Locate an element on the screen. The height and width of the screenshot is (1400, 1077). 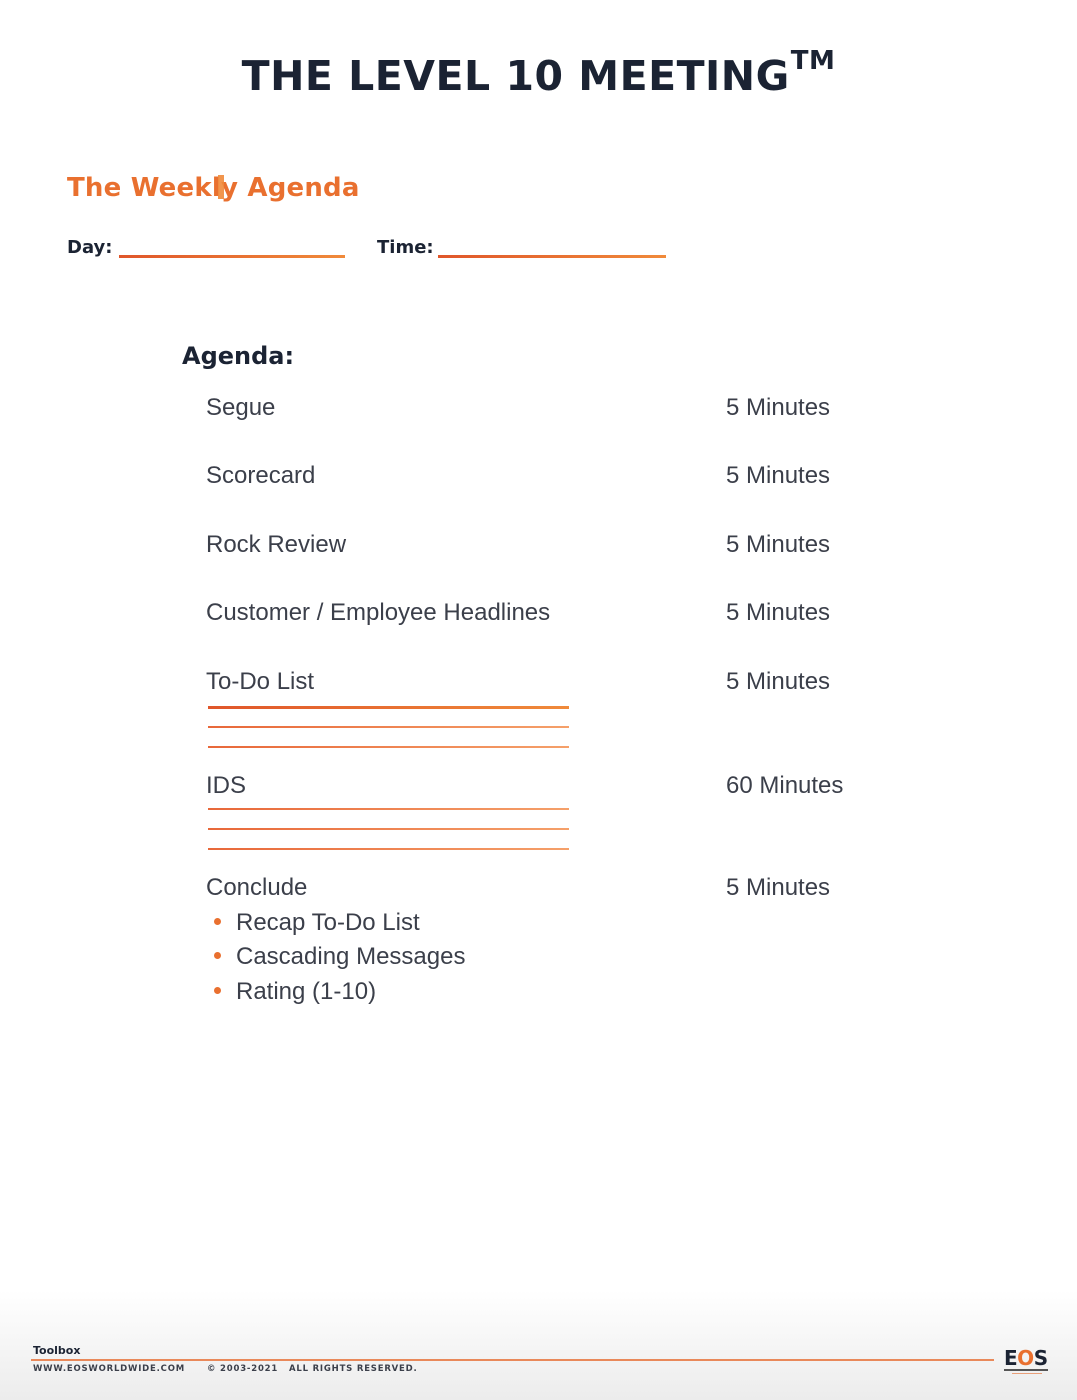
time-label: Time: is located at coordinates (405, 247).